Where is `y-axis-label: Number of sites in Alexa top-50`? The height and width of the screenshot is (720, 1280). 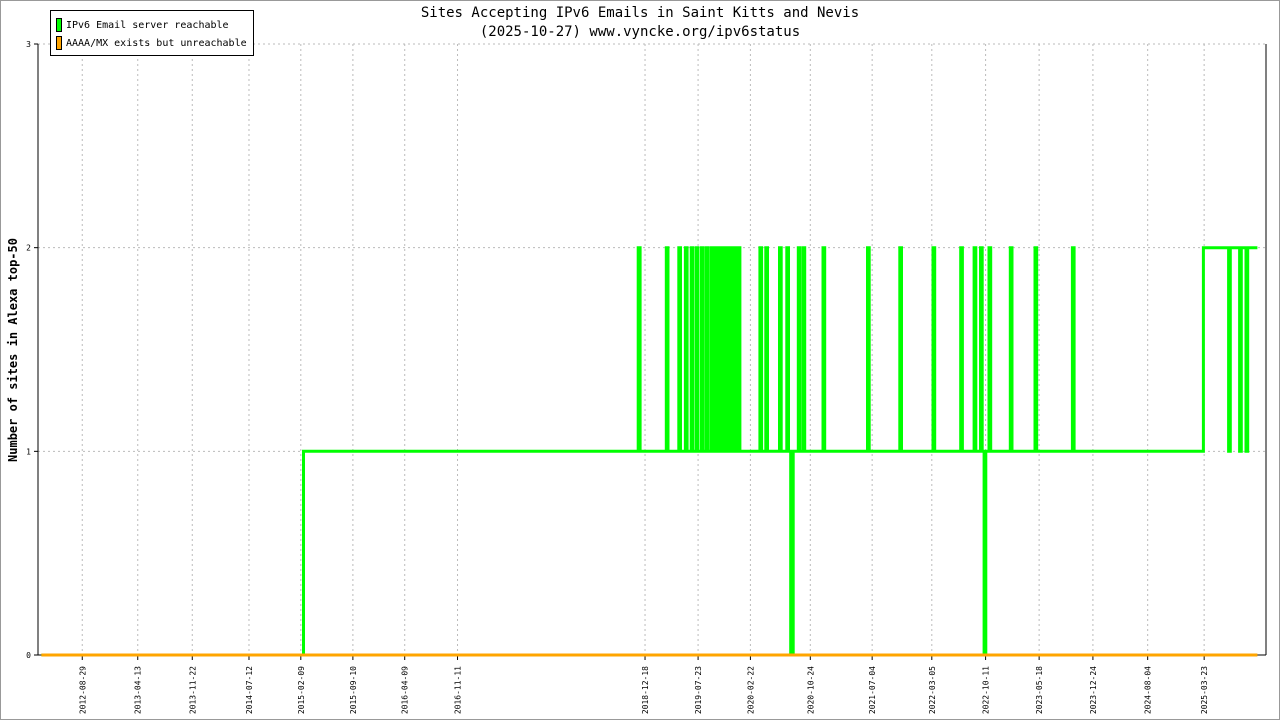 y-axis-label: Number of sites in Alexa top-50 is located at coordinates (13, 350).